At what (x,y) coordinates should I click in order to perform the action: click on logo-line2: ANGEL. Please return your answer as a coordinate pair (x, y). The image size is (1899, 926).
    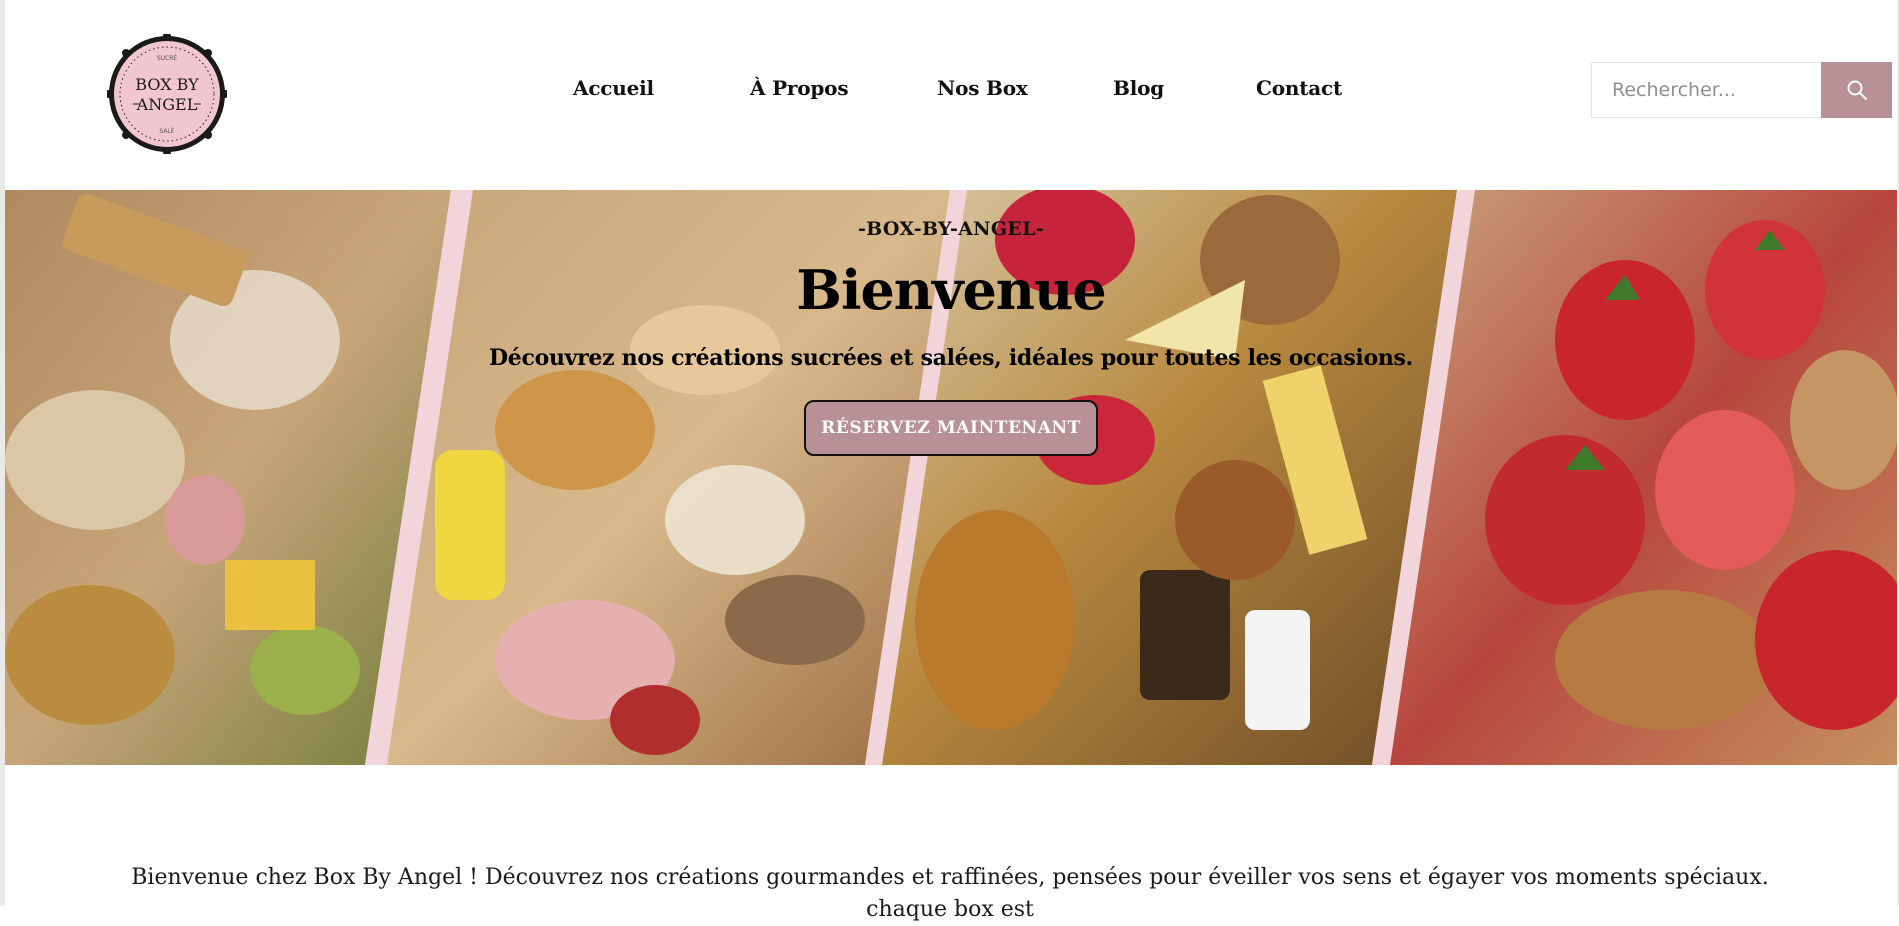
    Looking at the image, I should click on (167, 104).